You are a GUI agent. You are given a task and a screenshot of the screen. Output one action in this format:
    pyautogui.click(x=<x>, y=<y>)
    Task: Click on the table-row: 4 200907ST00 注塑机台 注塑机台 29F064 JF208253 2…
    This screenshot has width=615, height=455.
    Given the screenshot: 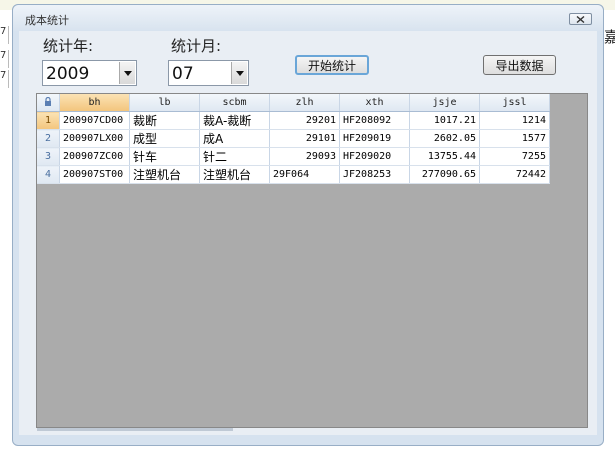 What is the action you would take?
    pyautogui.click(x=293, y=174)
    